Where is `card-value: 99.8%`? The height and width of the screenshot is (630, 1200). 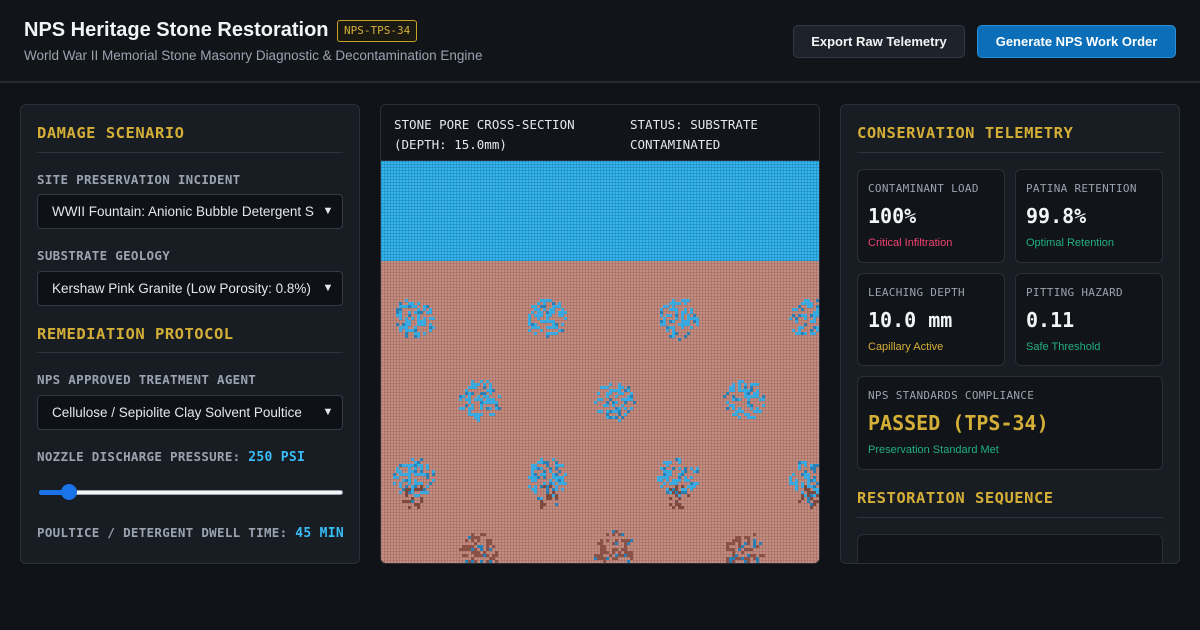
card-value: 99.8% is located at coordinates (1056, 216).